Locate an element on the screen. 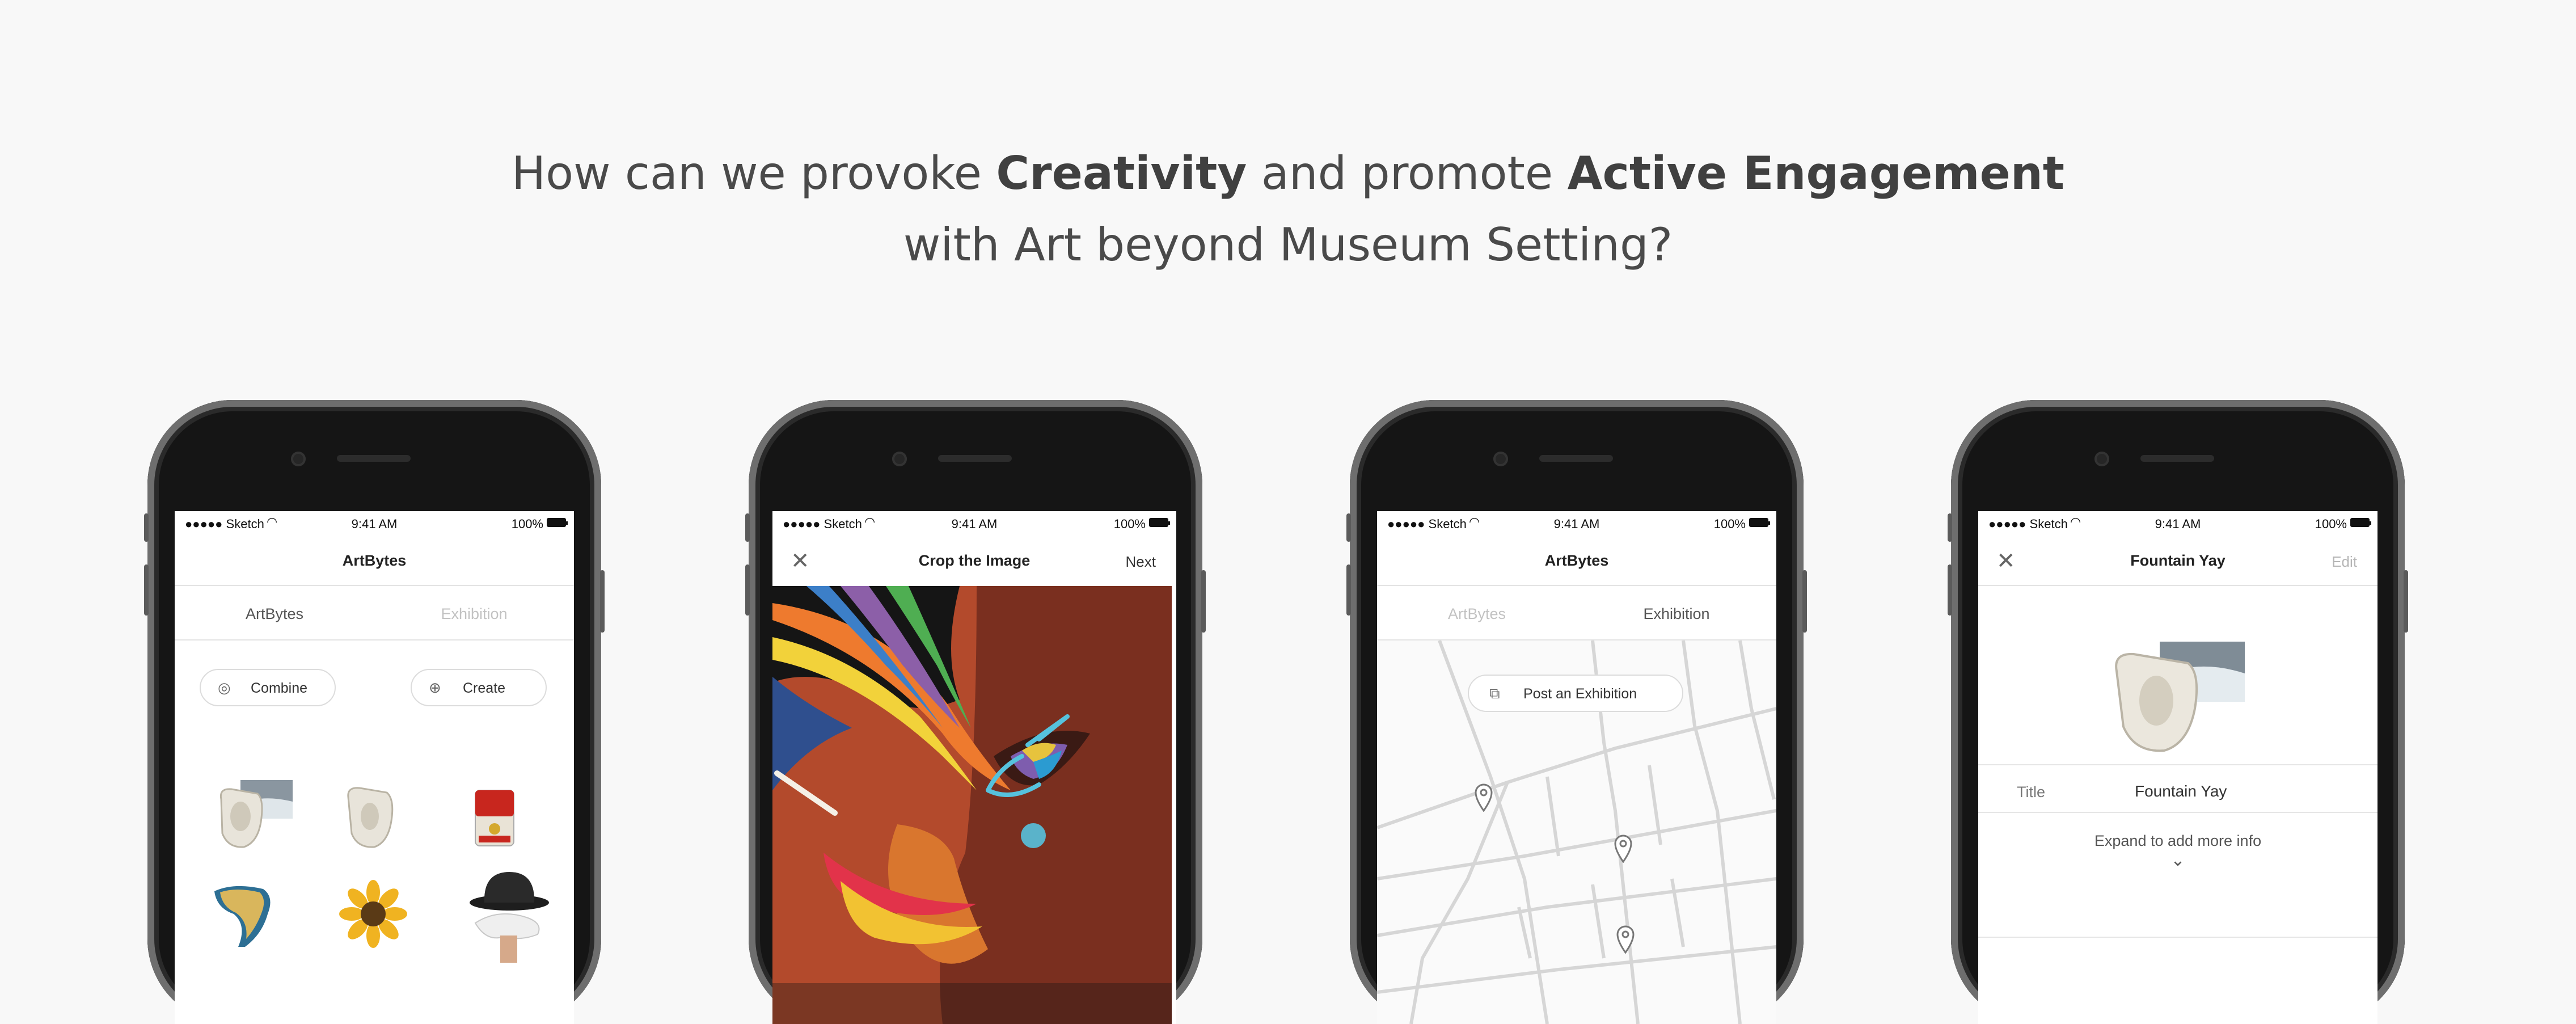 Image resolution: width=2576 pixels, height=1024 pixels. thumb-soup-can is located at coordinates (494, 818).